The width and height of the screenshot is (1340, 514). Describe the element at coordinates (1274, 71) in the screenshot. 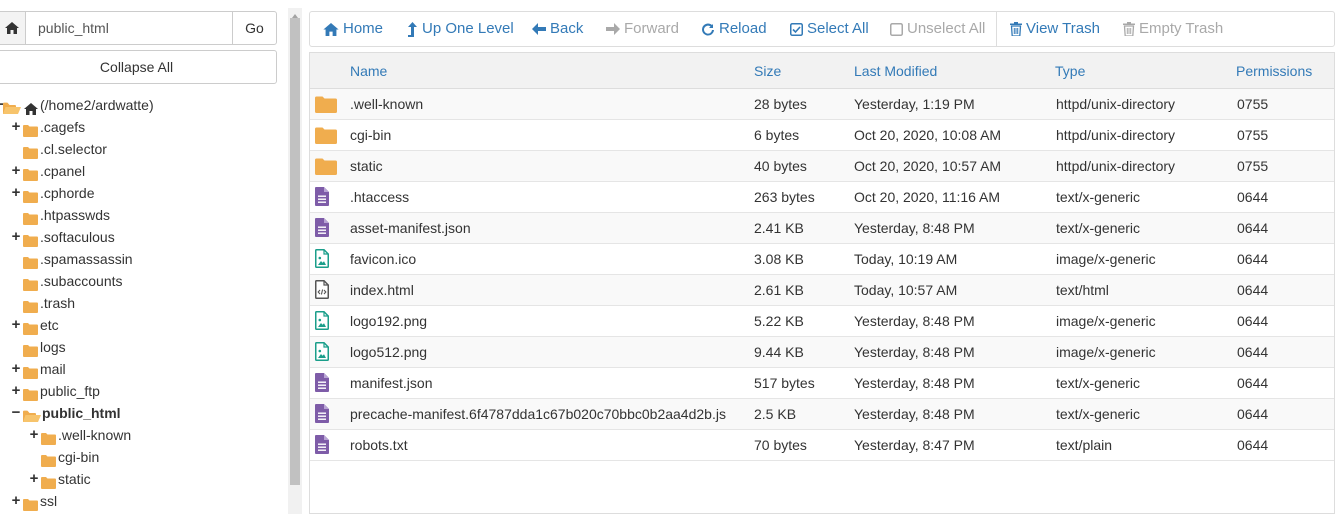

I see `column-header-permissions: Permissions` at that location.